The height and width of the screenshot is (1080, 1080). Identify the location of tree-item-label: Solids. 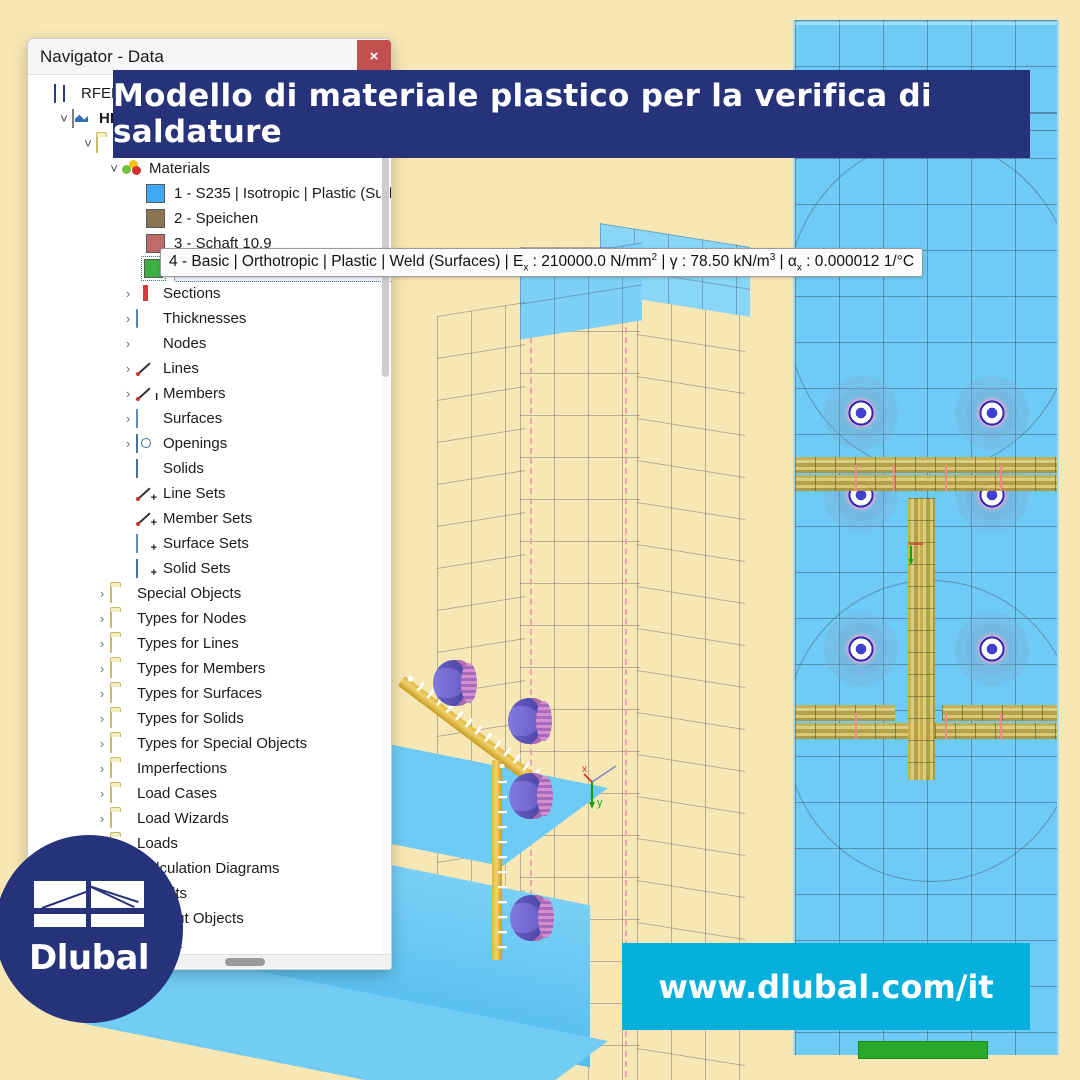
(183, 468).